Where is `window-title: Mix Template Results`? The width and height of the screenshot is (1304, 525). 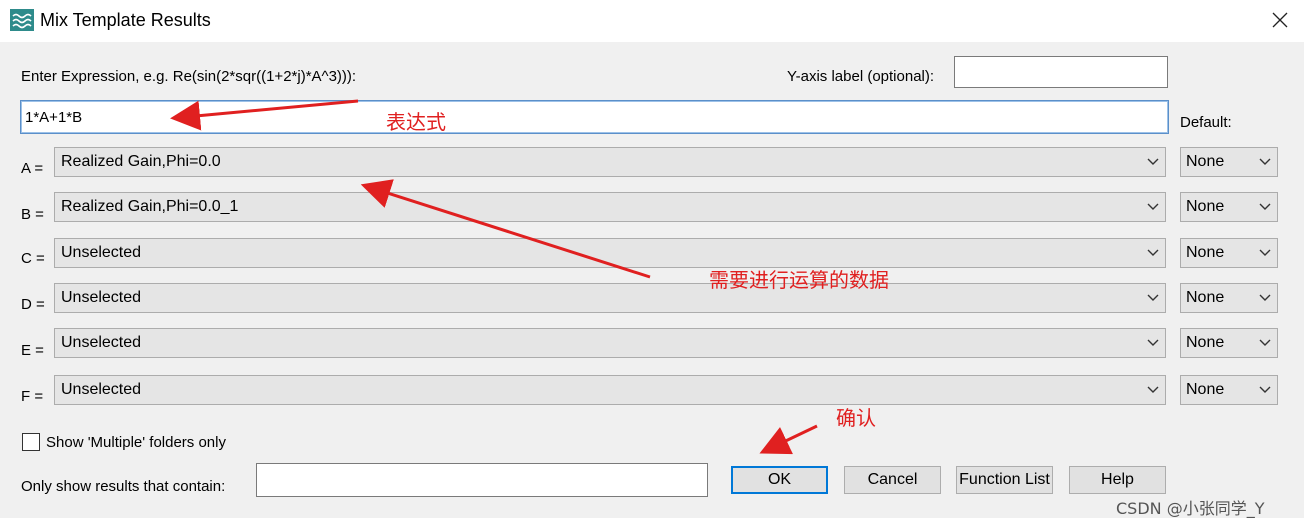
window-title: Mix Template Results is located at coordinates (125, 20).